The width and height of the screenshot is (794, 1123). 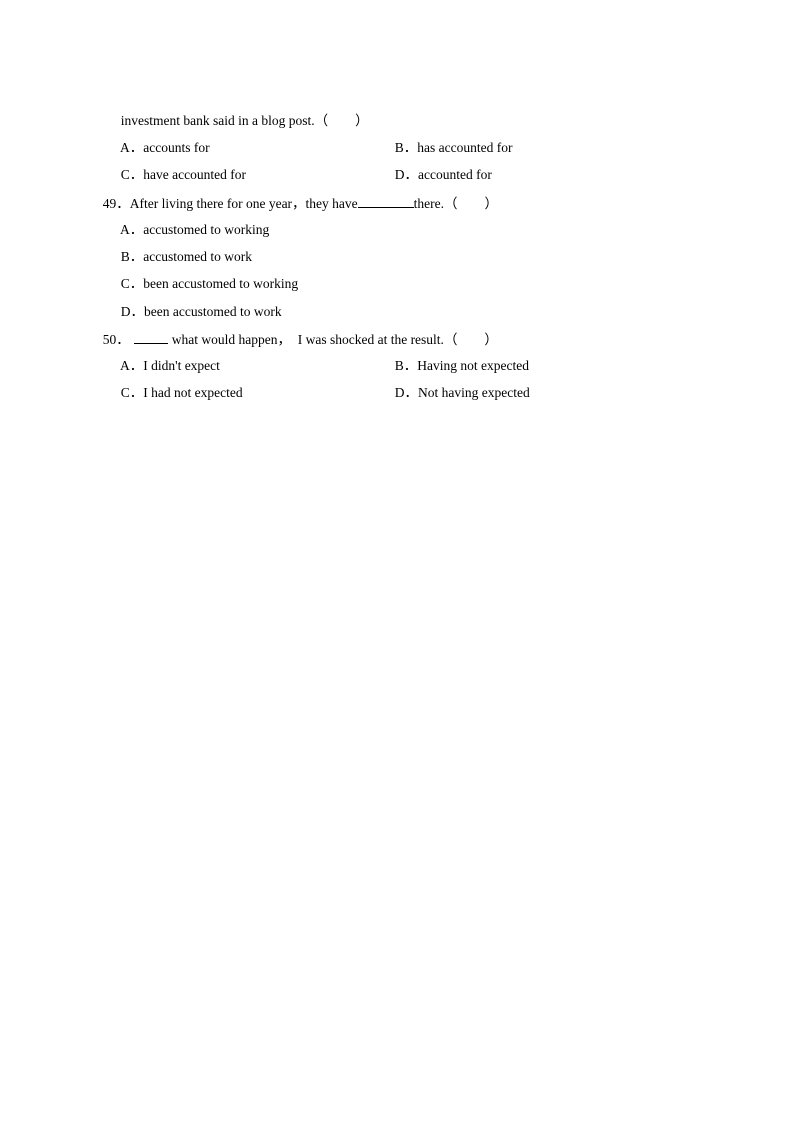 What do you see at coordinates (385, 201) in the screenshot?
I see `answer-blank` at bounding box center [385, 201].